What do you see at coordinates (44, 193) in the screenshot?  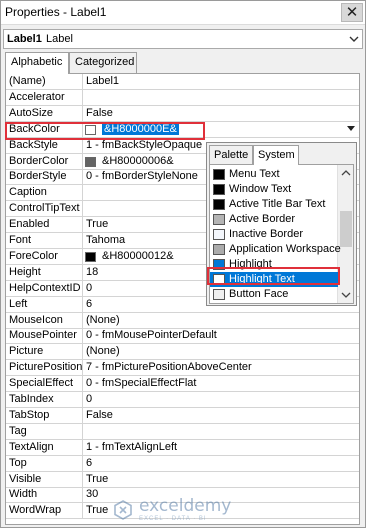 I see `property-name: Caption` at bounding box center [44, 193].